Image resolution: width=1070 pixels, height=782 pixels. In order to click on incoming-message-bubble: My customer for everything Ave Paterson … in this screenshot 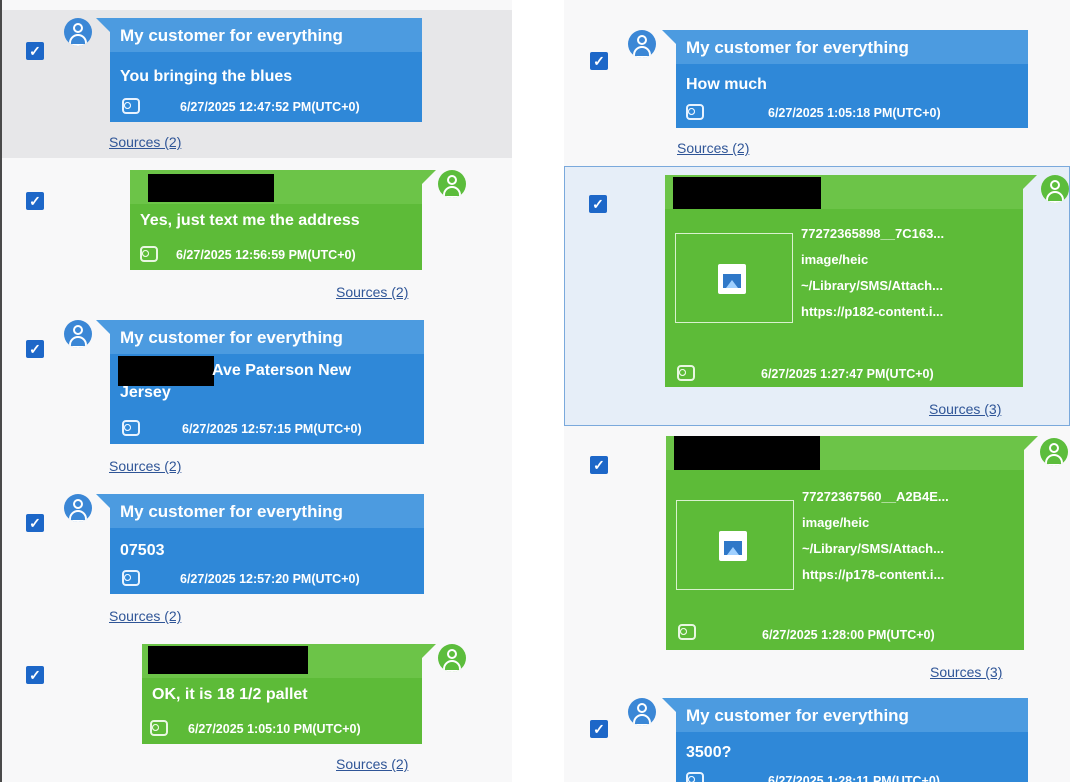, I will do `click(260, 382)`.